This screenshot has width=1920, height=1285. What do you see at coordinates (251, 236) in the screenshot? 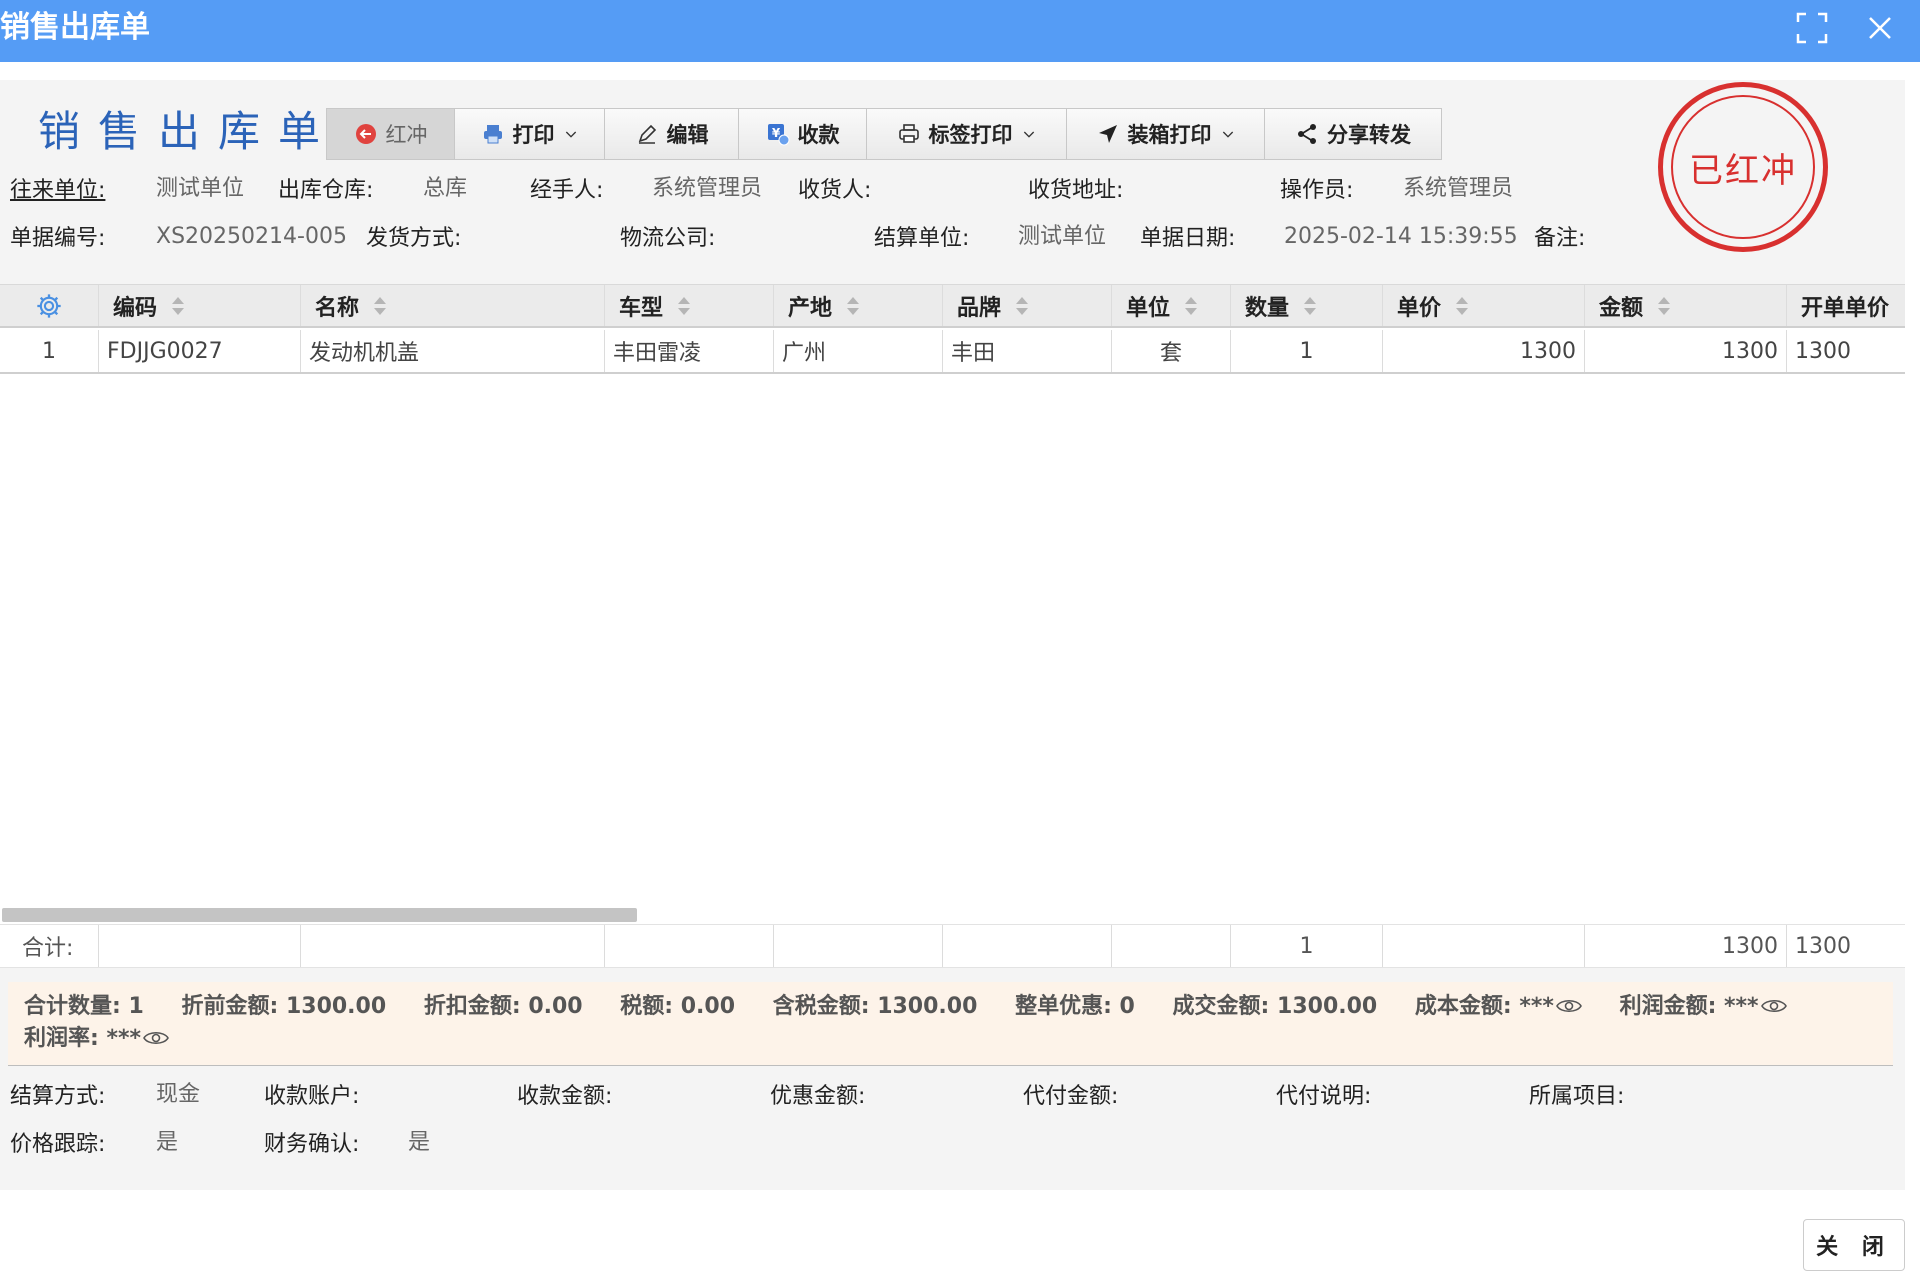
I see `doc-no-value: XS20250214-005` at bounding box center [251, 236].